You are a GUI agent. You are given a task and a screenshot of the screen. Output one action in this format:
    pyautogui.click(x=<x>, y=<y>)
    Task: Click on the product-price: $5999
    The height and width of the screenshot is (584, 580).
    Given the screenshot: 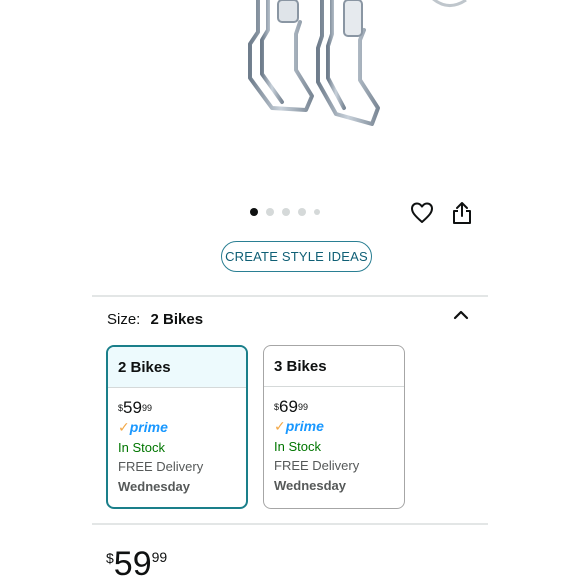 What is the action you would take?
    pyautogui.click(x=137, y=564)
    